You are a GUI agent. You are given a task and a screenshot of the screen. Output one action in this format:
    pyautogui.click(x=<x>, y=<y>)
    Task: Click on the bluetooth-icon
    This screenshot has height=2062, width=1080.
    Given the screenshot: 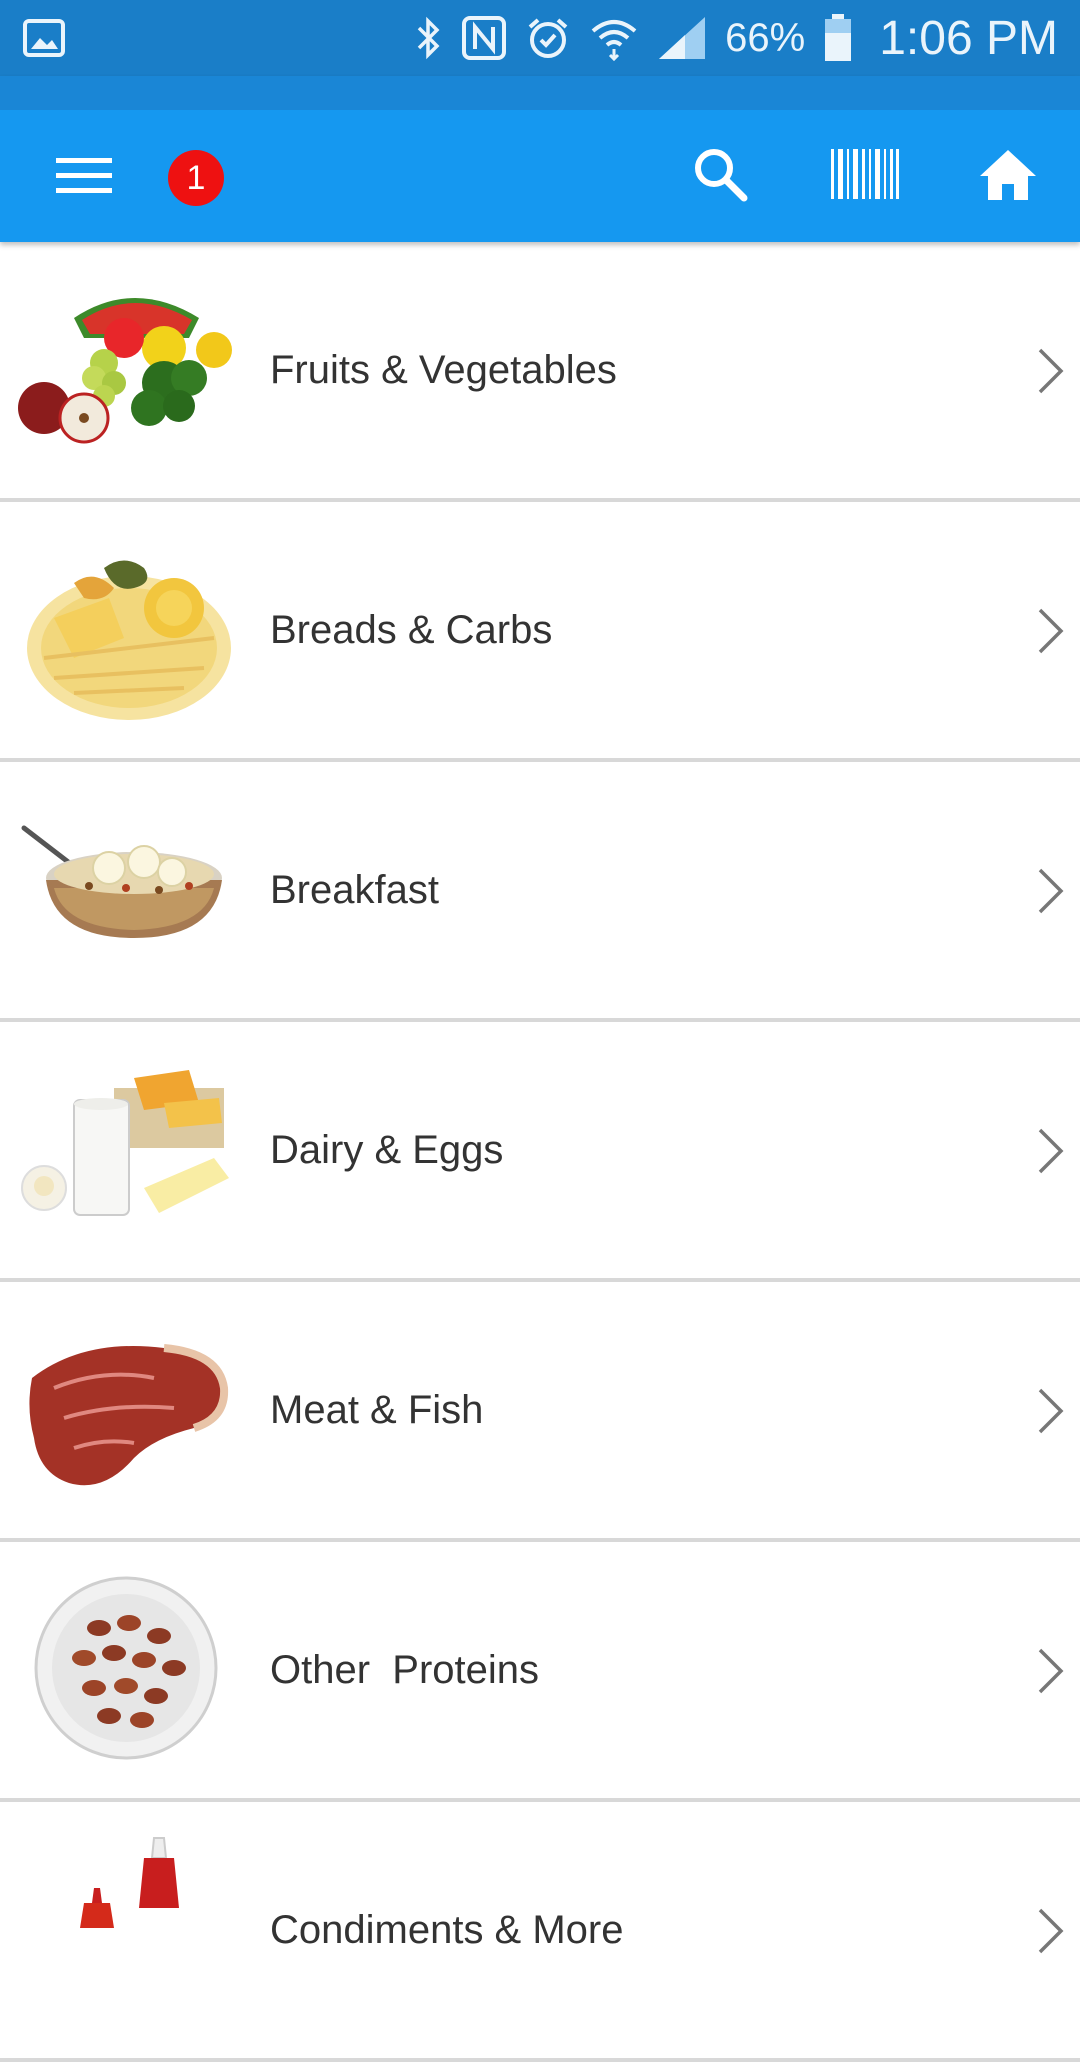 What is the action you would take?
    pyautogui.click(x=428, y=38)
    